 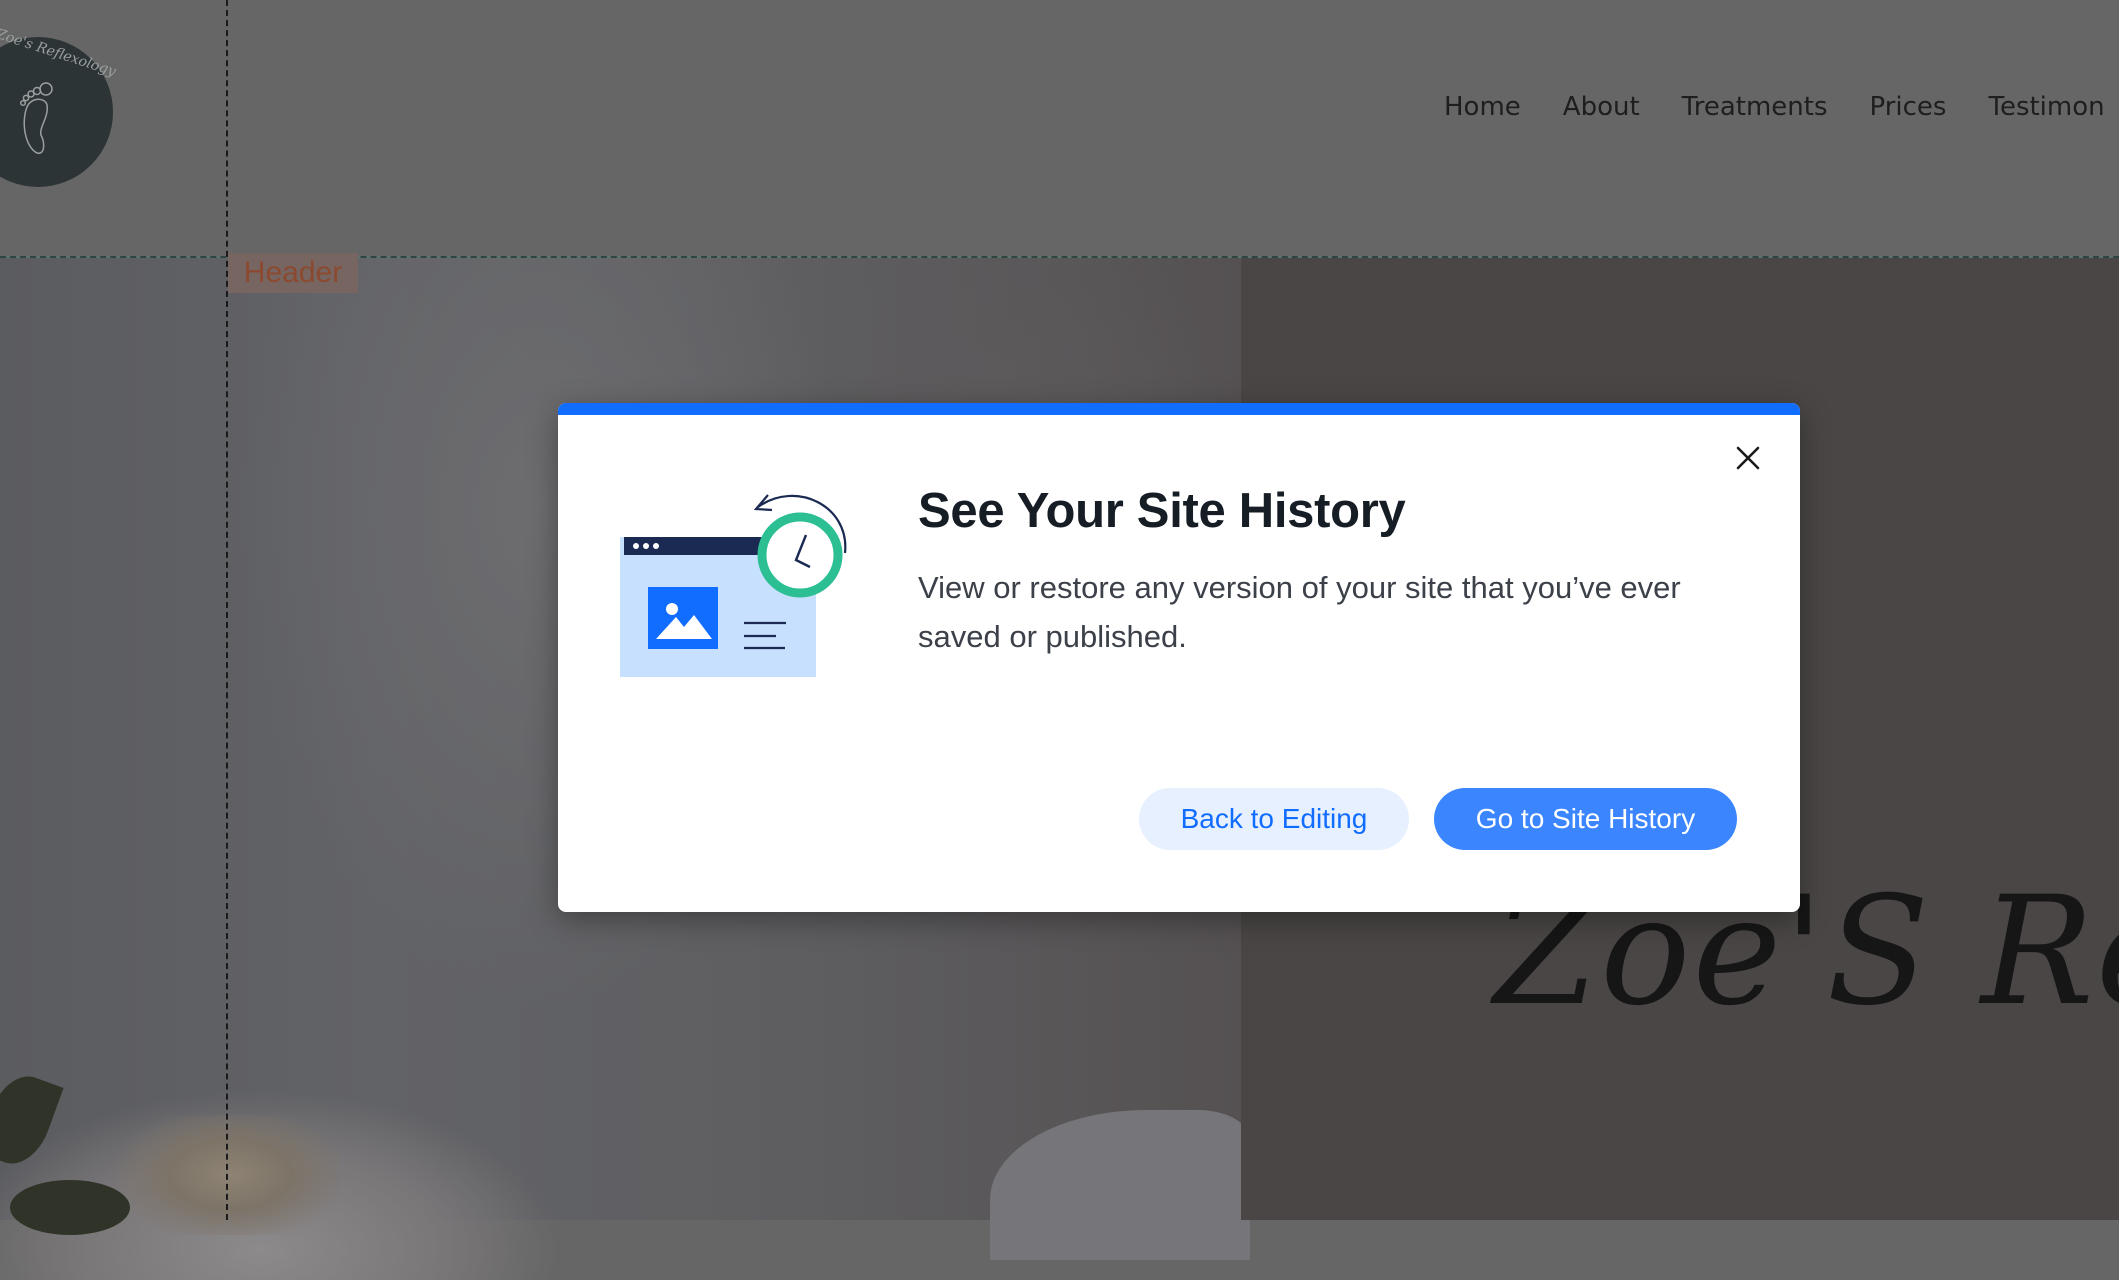 I want to click on layout-guide, so click(x=227, y=610).